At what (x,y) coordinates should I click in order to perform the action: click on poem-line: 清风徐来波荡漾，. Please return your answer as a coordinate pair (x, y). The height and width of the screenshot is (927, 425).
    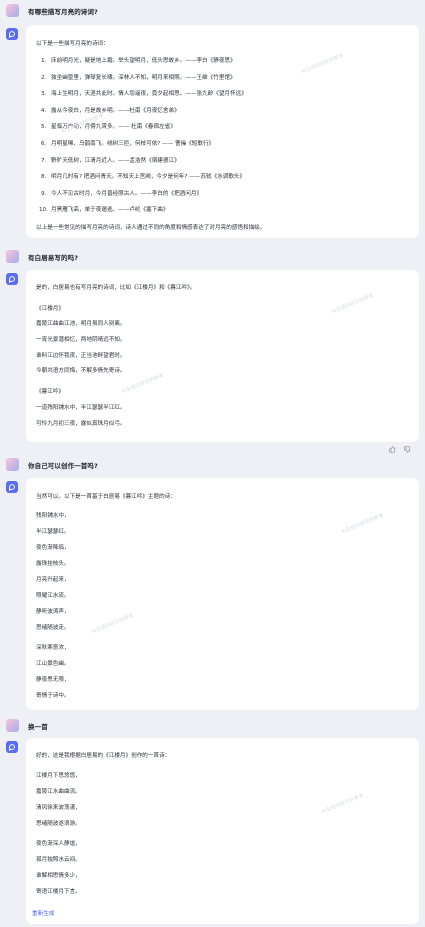
    Looking at the image, I should click on (58, 808).